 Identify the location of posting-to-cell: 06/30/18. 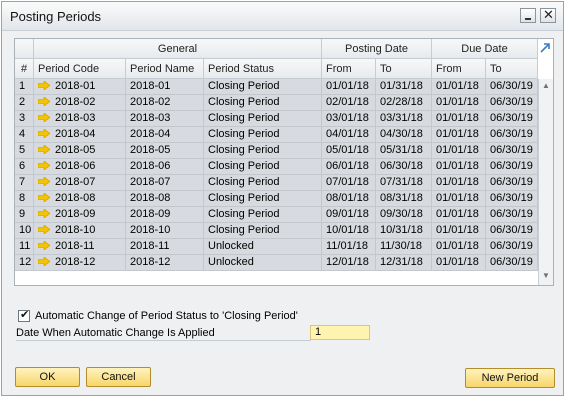
(404, 167).